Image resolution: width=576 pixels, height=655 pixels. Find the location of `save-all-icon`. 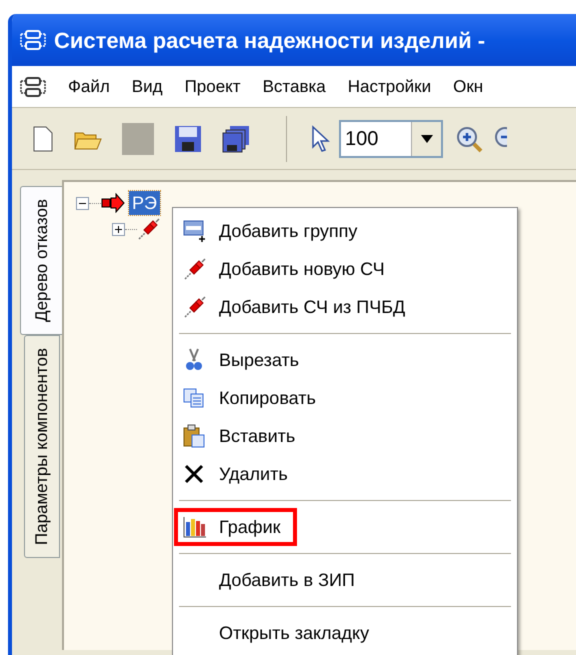

save-all-icon is located at coordinates (236, 138).